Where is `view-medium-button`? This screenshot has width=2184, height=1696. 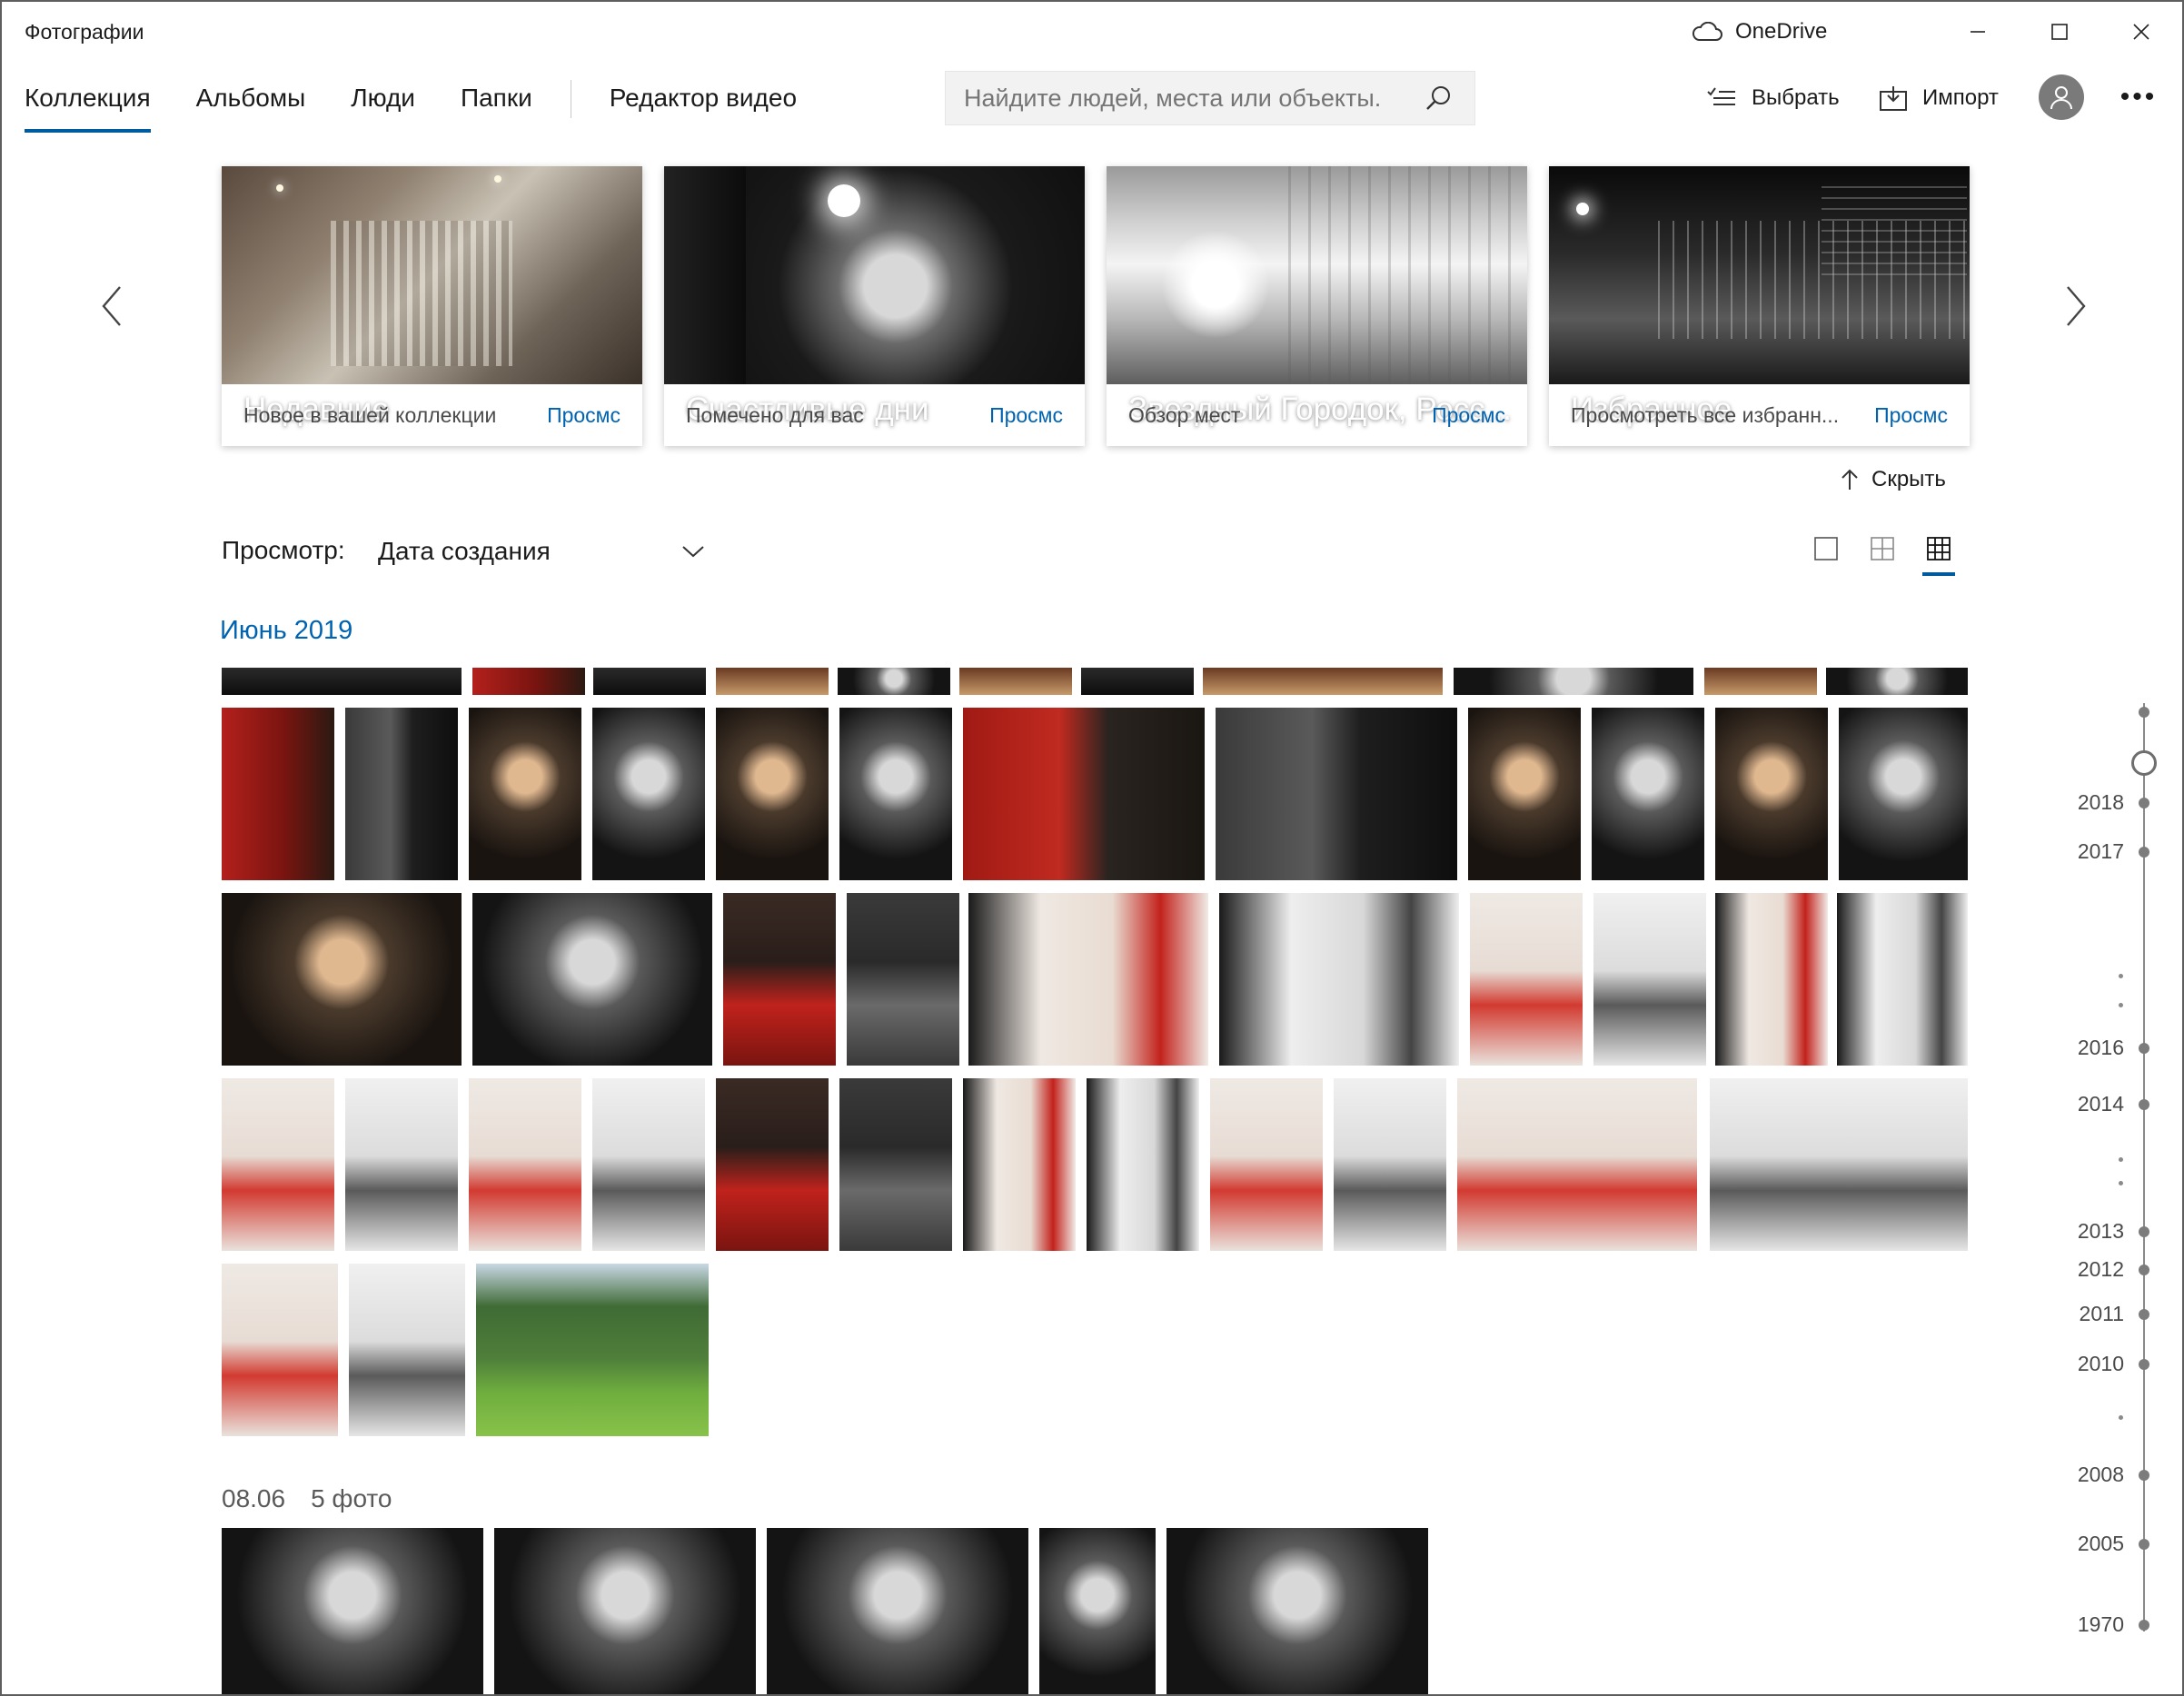 view-medium-button is located at coordinates (1882, 549).